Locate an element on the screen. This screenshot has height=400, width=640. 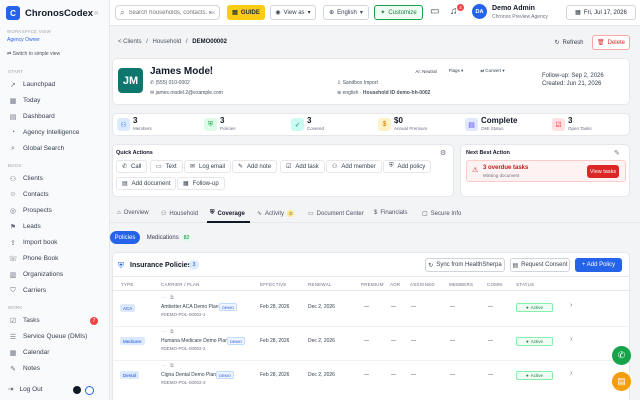
brand-name: ChronosCodex is located at coordinates (59, 13).